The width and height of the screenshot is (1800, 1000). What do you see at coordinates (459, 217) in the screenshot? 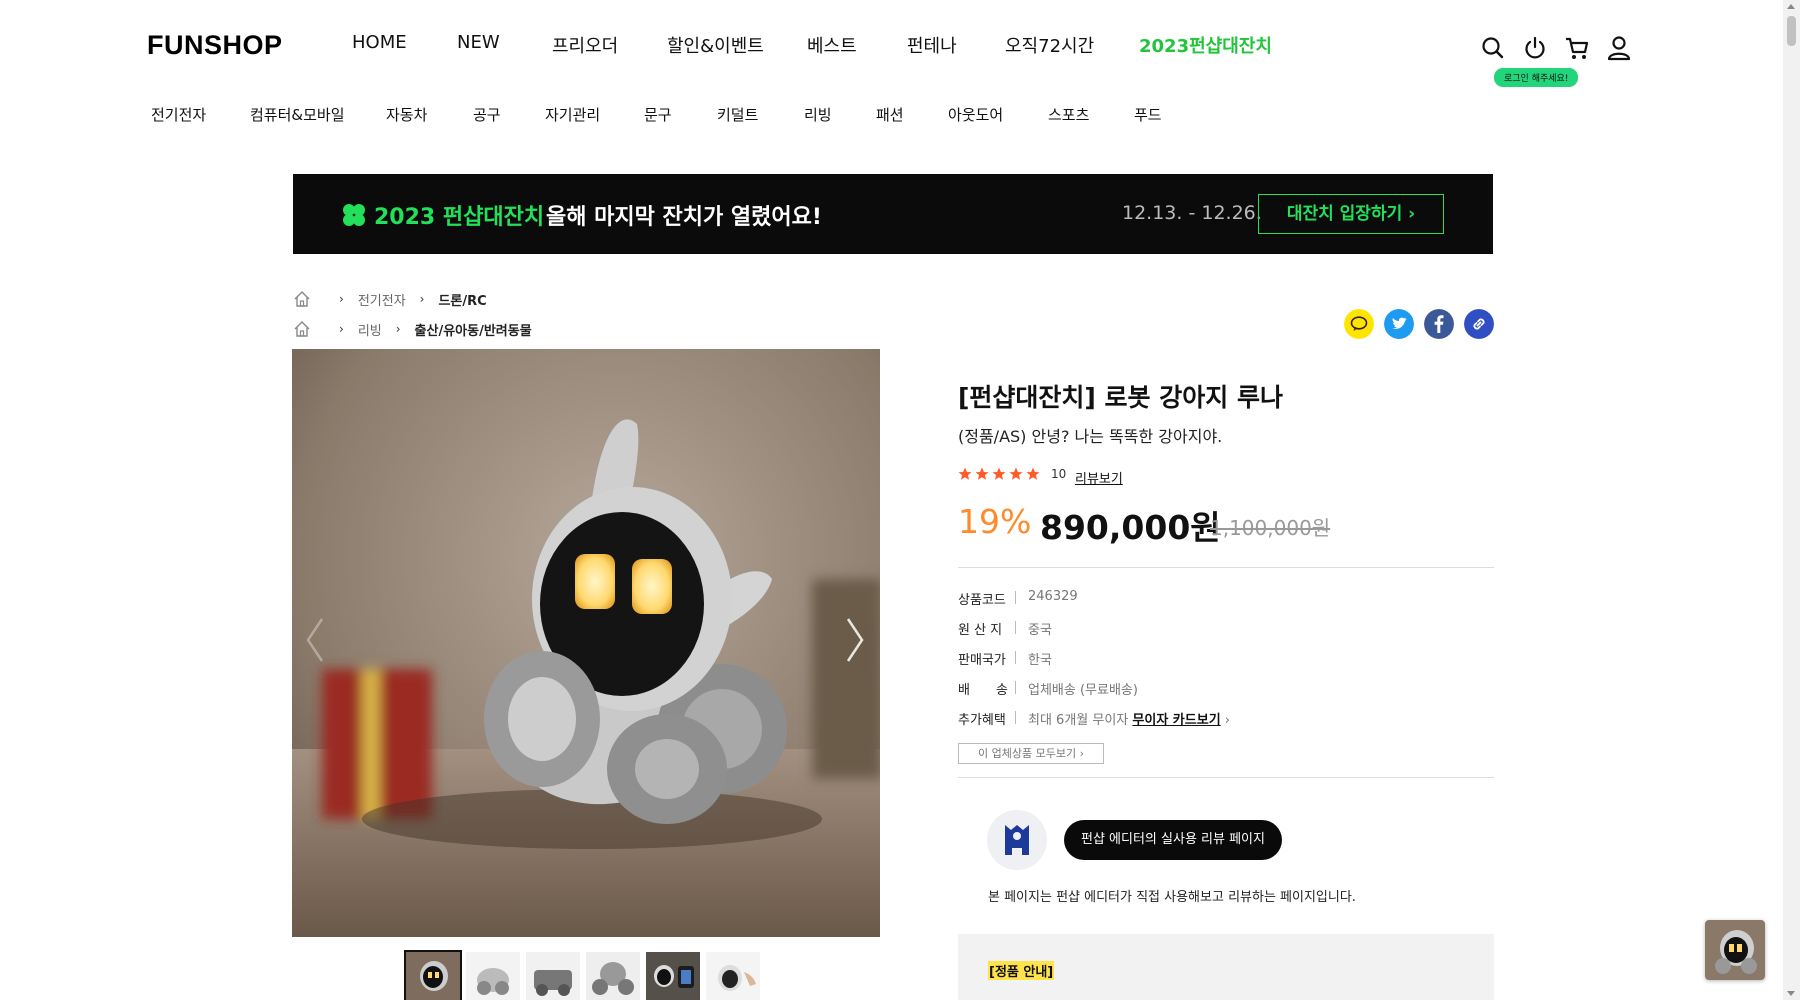
I see `banner-title: 2023 펀샵대잔치` at bounding box center [459, 217].